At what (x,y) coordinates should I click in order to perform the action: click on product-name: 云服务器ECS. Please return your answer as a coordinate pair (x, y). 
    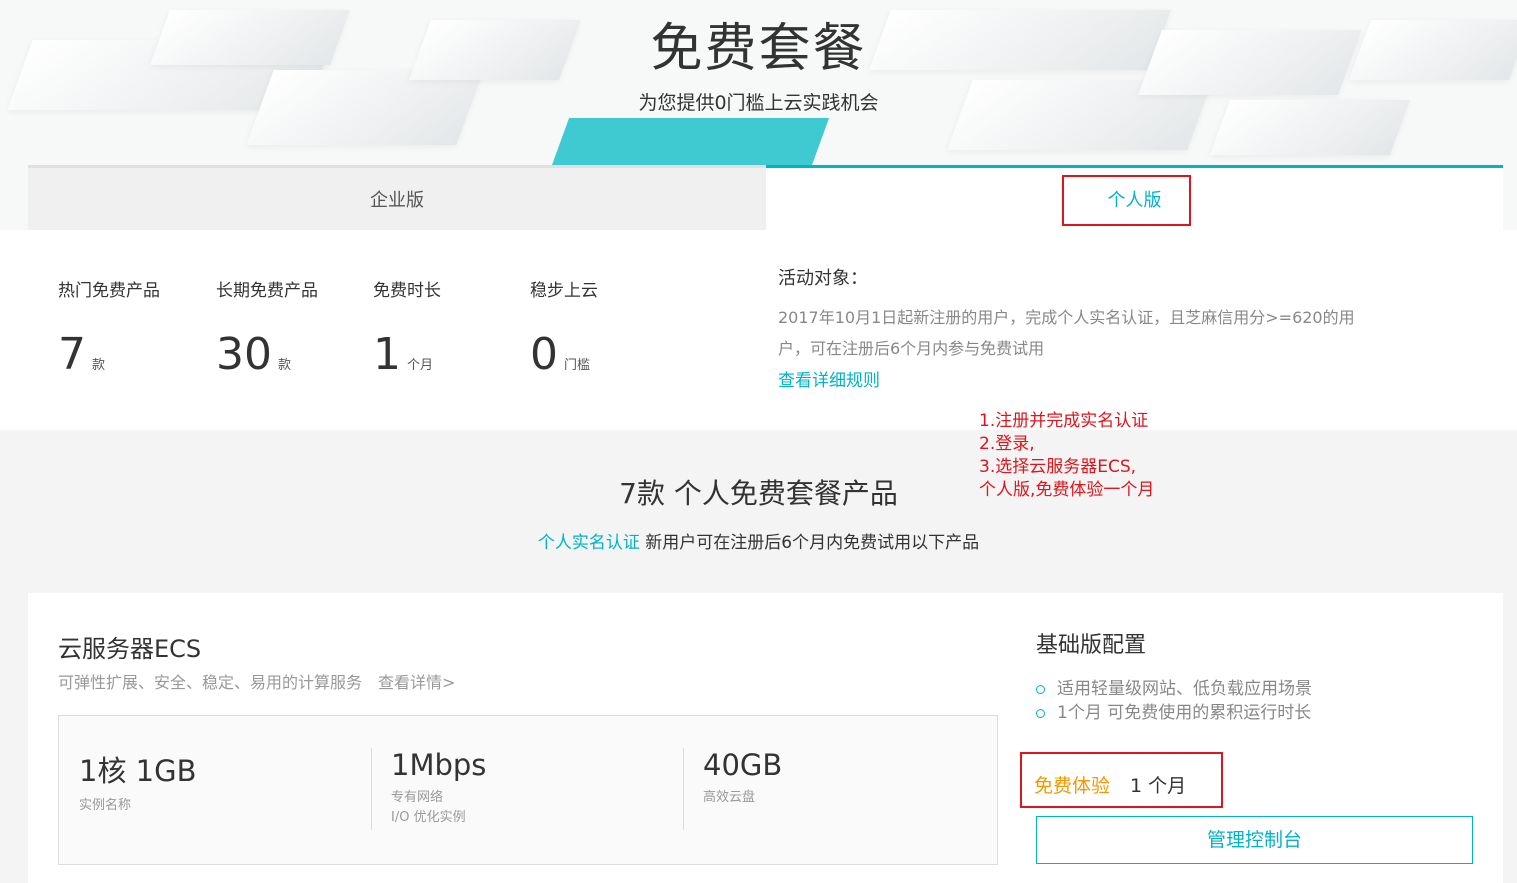
    Looking at the image, I should click on (130, 649).